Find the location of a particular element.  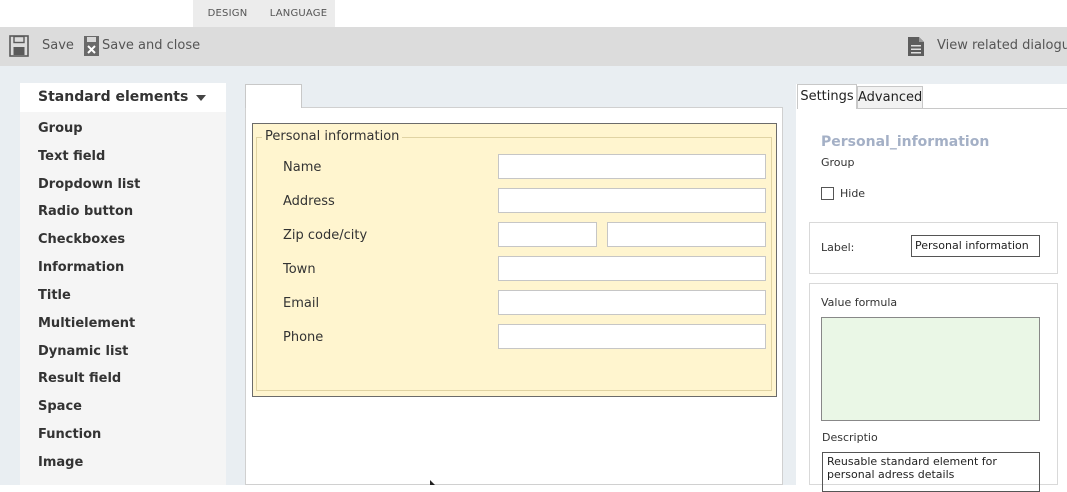

city-input is located at coordinates (686, 234).